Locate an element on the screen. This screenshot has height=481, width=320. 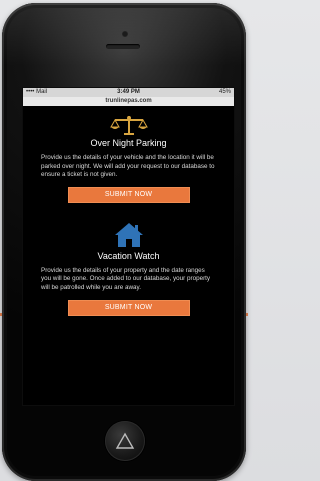
triangle-icon is located at coordinates (125, 440).